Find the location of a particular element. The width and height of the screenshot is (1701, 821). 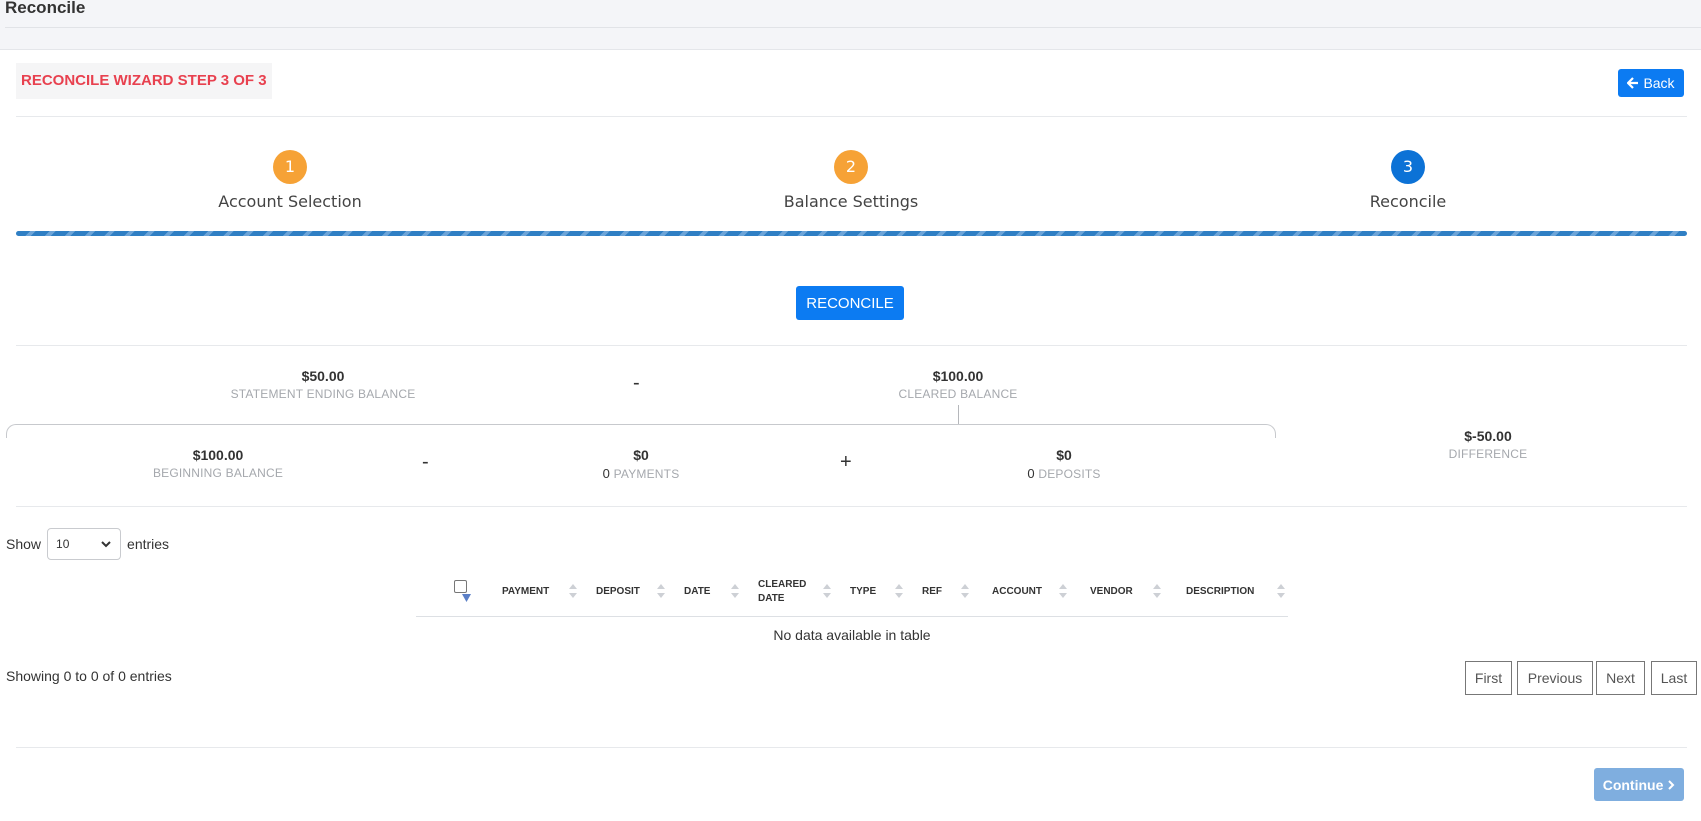

arrow-left-icon is located at coordinates (1633, 83).